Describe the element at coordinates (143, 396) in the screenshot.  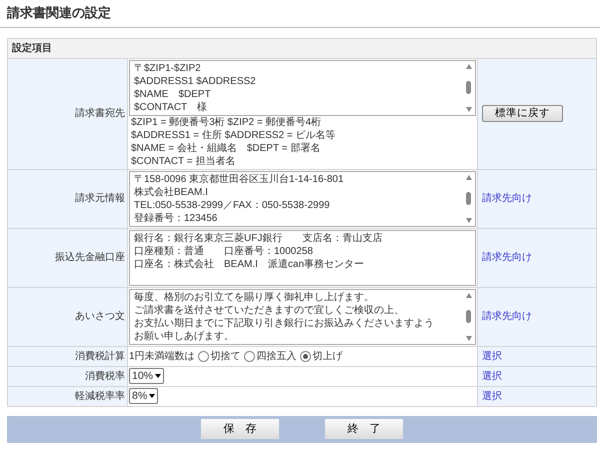
I see `select-dropdown: 8%` at that location.